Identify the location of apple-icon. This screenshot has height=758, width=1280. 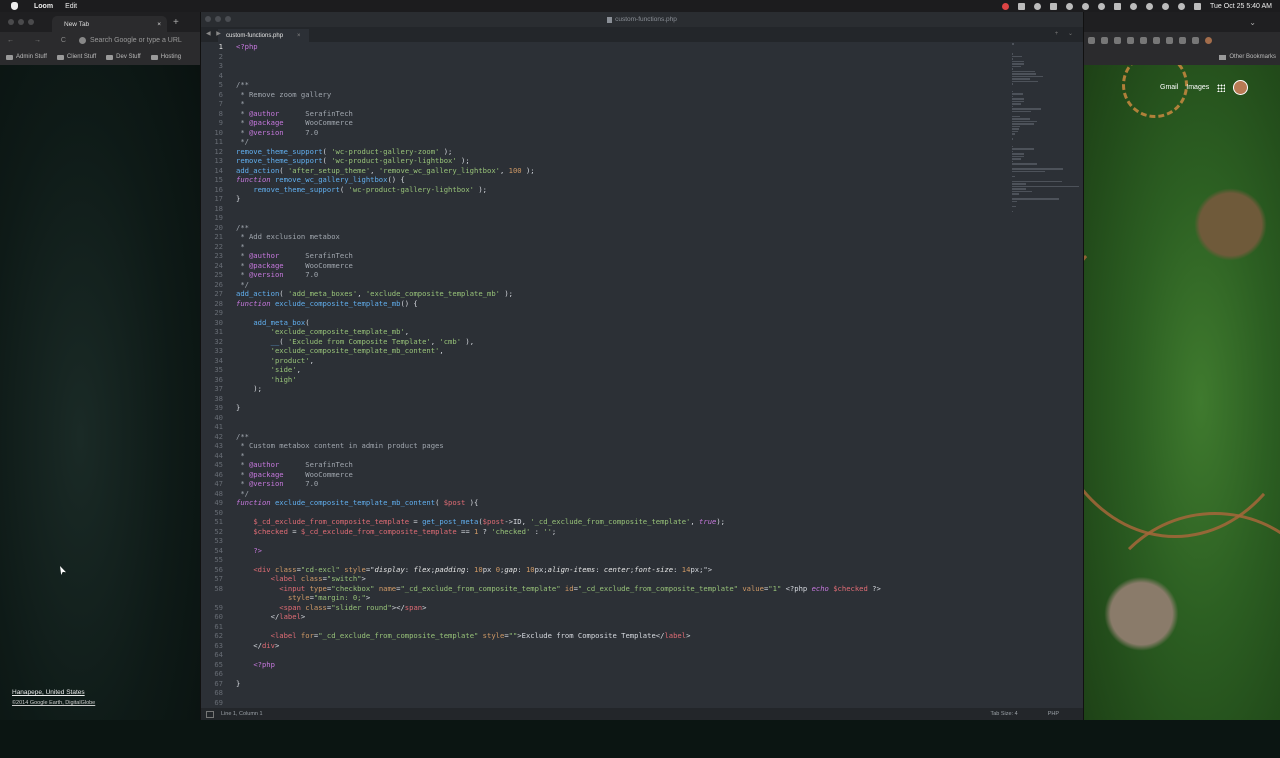
(14, 6).